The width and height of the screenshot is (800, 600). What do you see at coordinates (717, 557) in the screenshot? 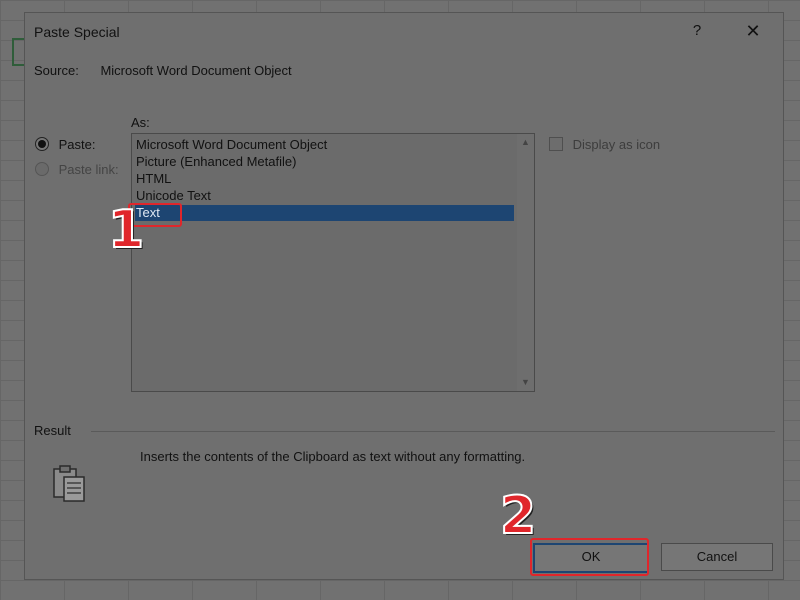
I see `cancel-button: Cancel` at bounding box center [717, 557].